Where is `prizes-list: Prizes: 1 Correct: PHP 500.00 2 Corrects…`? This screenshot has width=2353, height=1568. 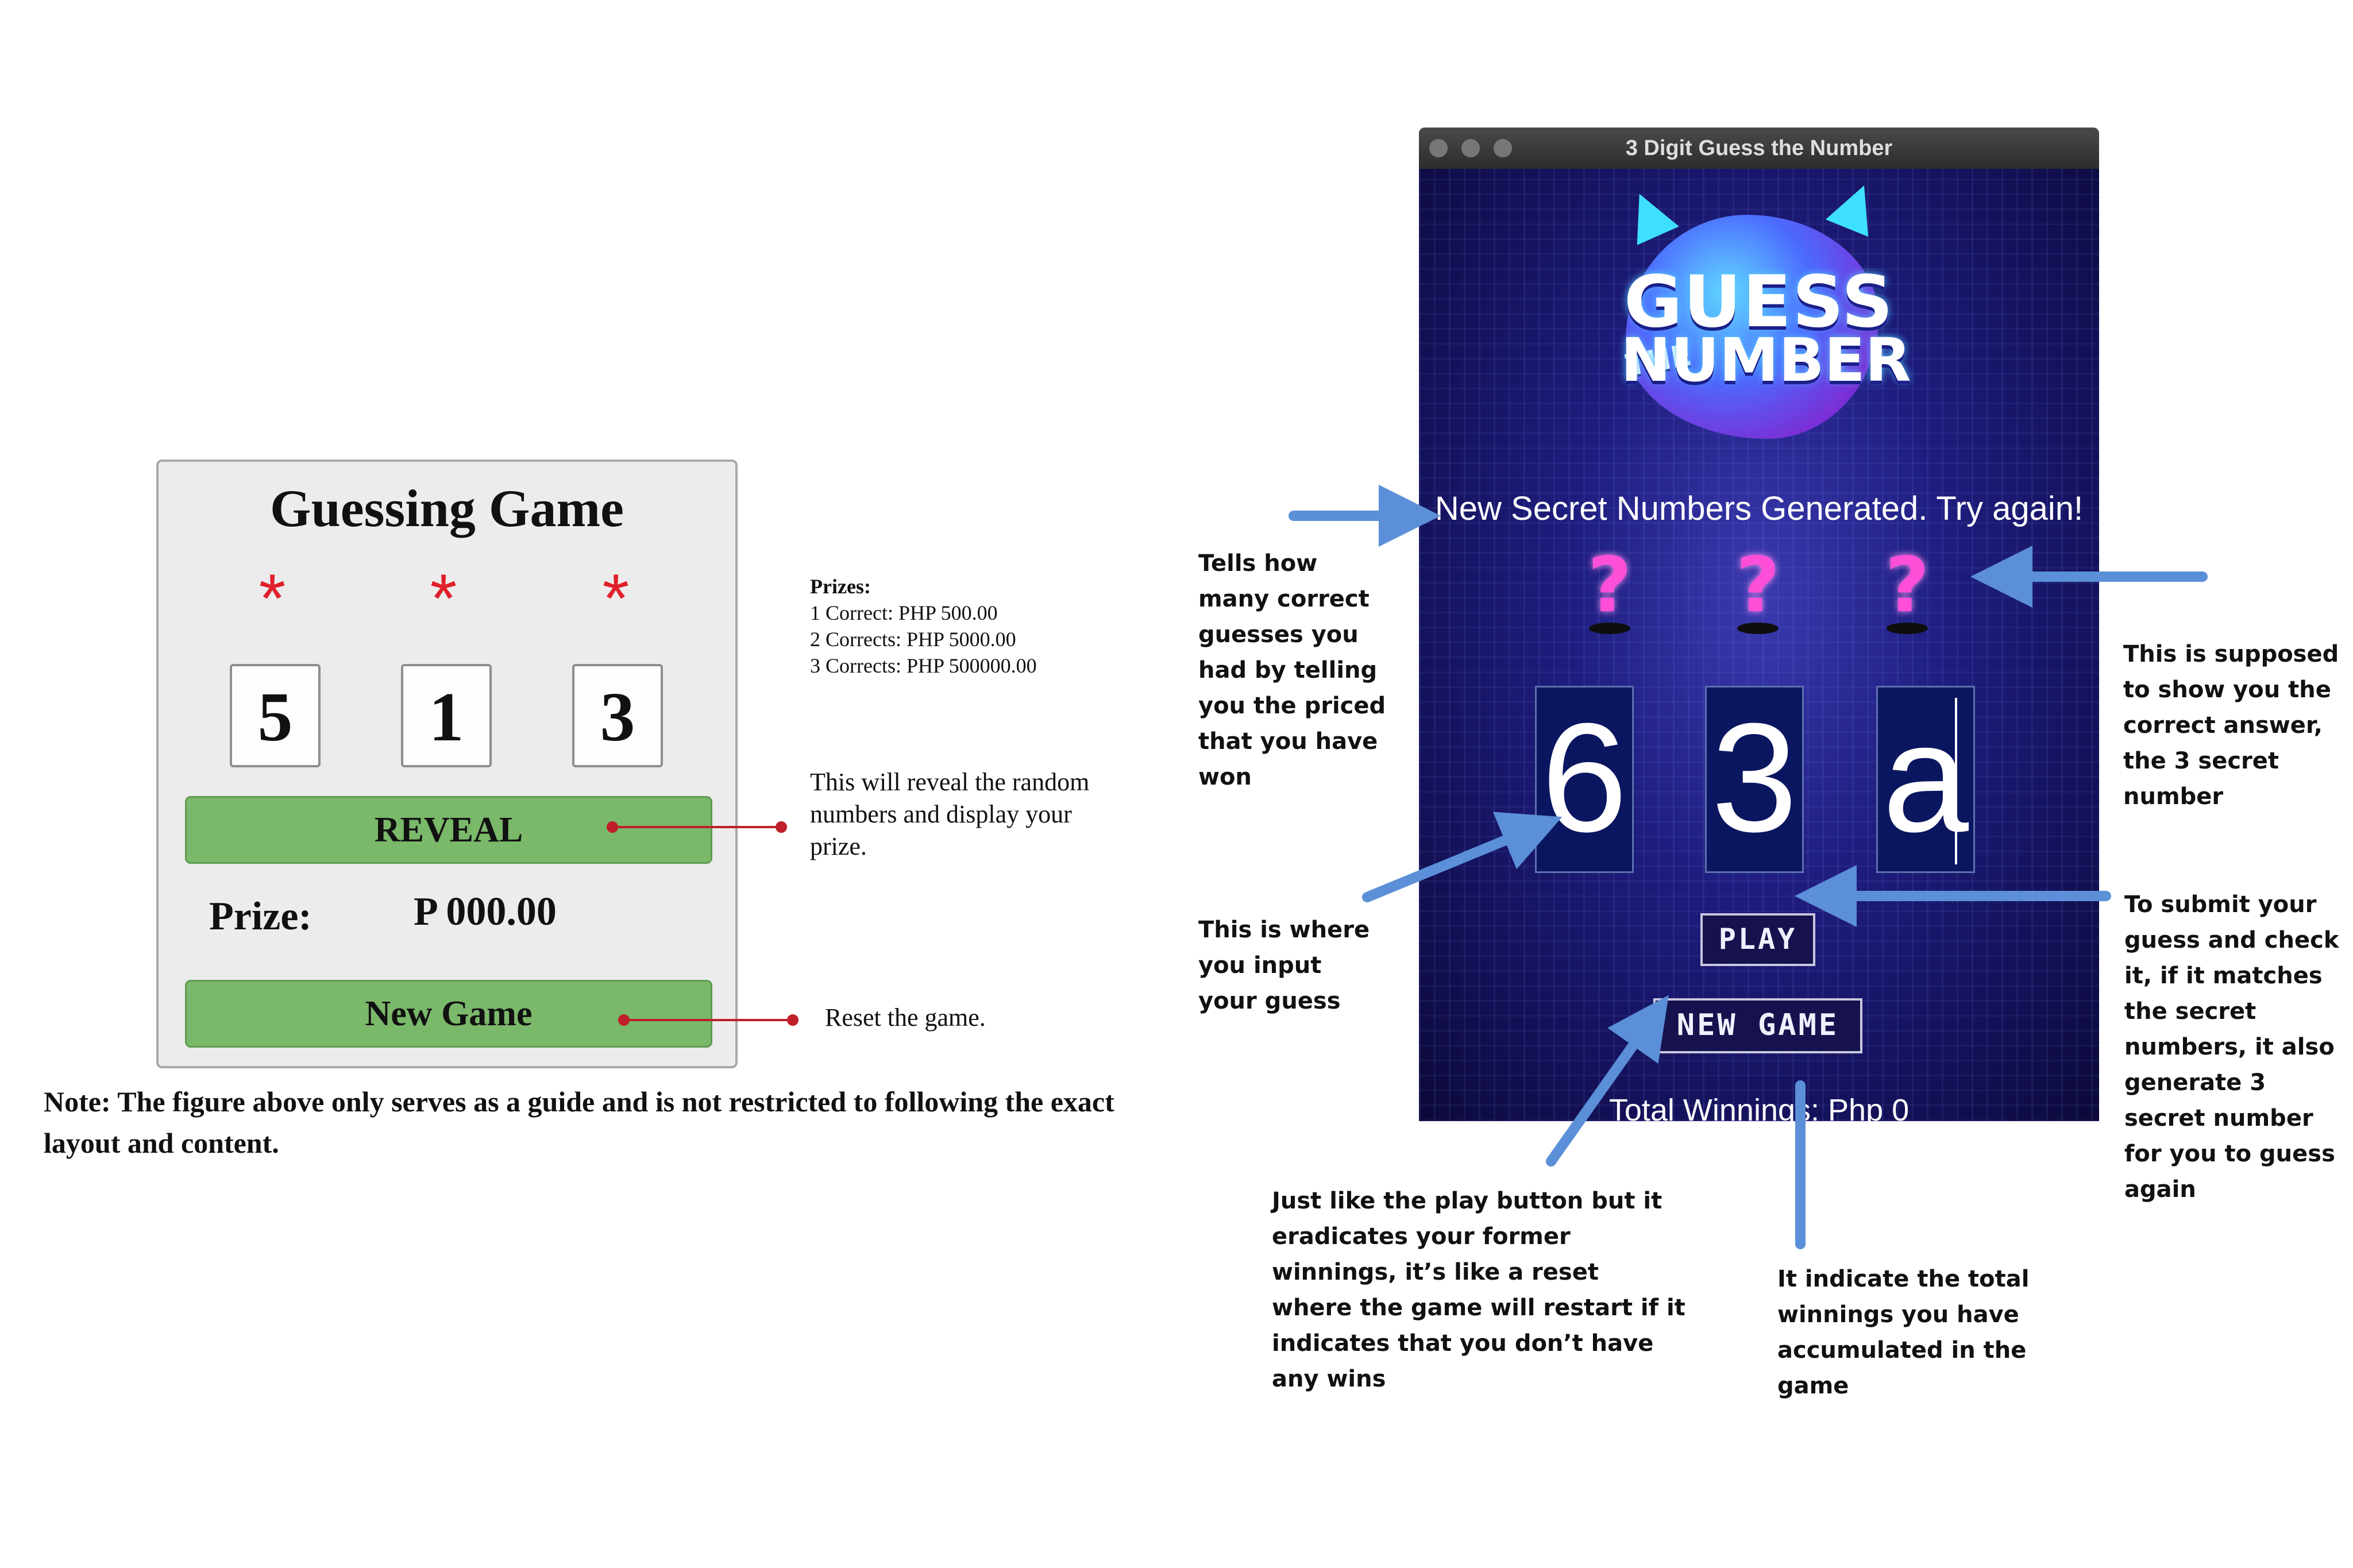 prizes-list: Prizes: 1 Correct: PHP 500.00 2 Corrects… is located at coordinates (923, 626).